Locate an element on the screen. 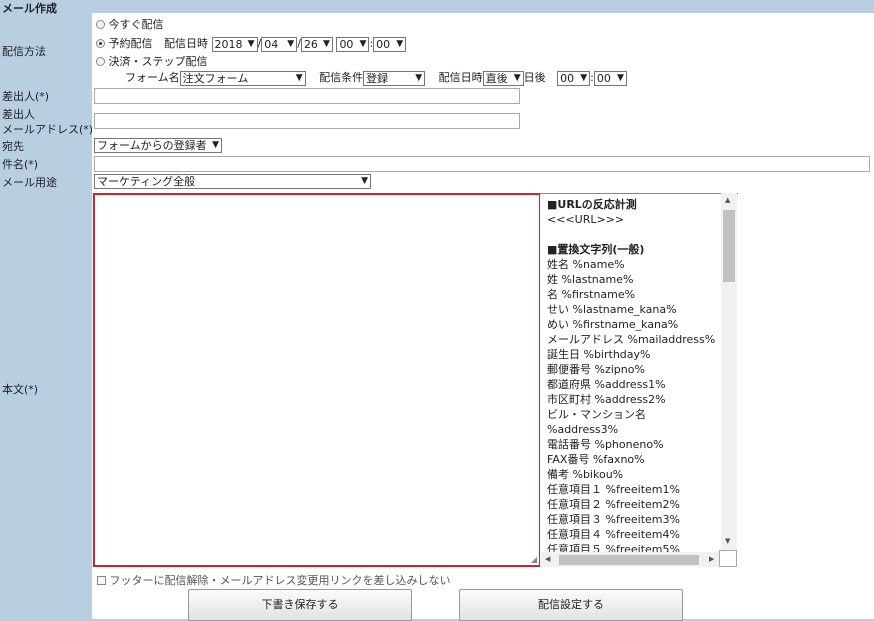  horizontal-scroll-thumb is located at coordinates (629, 560).